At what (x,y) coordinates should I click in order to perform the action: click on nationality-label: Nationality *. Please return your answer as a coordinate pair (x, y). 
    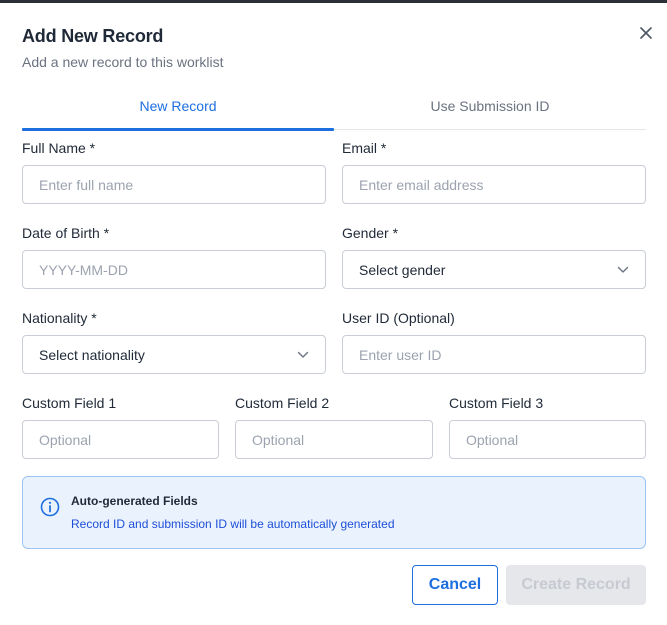
    Looking at the image, I should click on (59, 318).